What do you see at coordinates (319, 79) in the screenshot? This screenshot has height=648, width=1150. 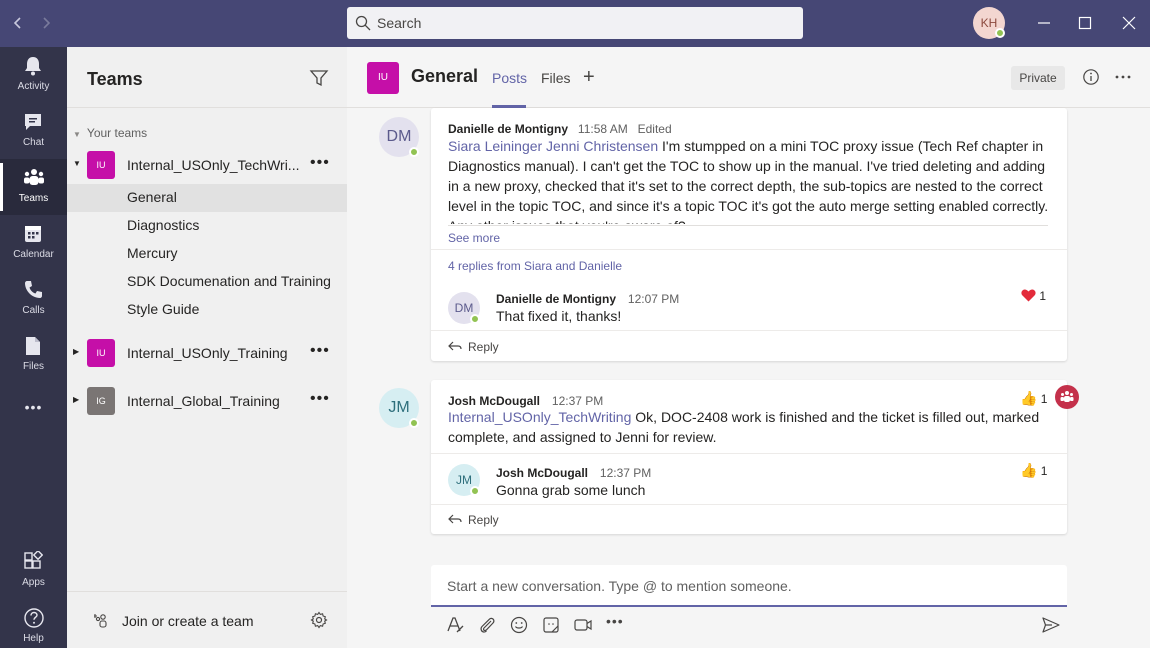 I see `filter-icon` at bounding box center [319, 79].